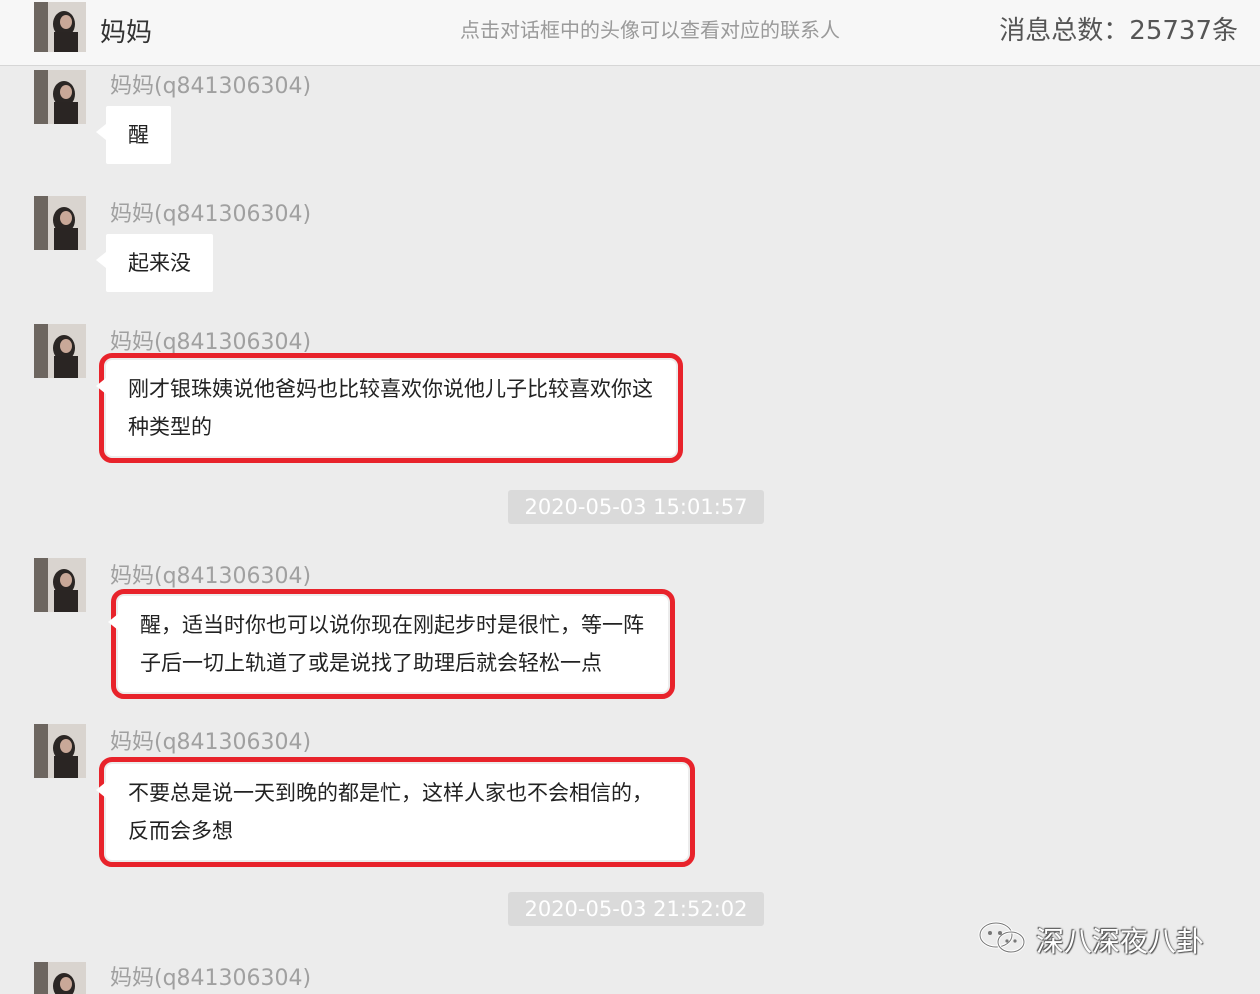 The width and height of the screenshot is (1260, 994). What do you see at coordinates (1003, 940) in the screenshot?
I see `wechat-official-account-icon` at bounding box center [1003, 940].